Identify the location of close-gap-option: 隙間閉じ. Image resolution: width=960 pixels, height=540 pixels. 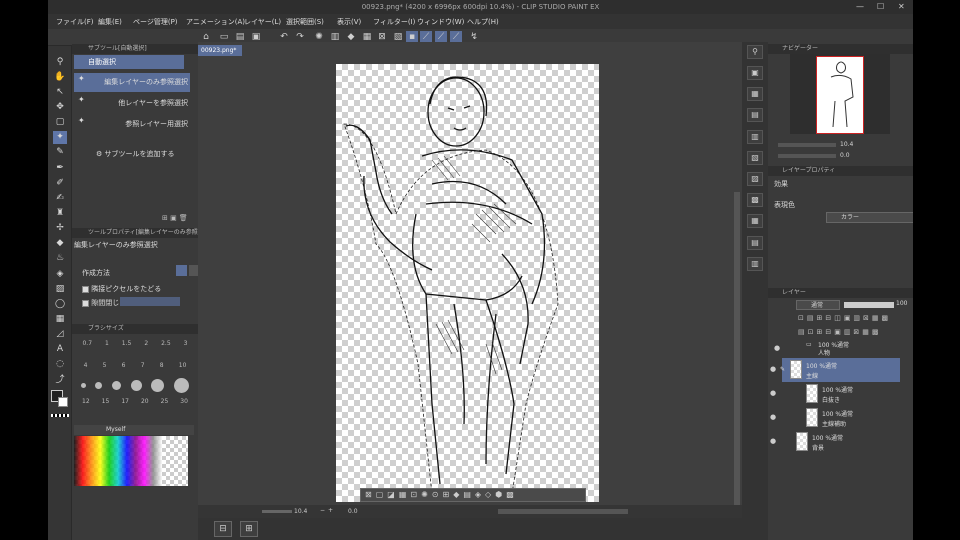
(100, 303).